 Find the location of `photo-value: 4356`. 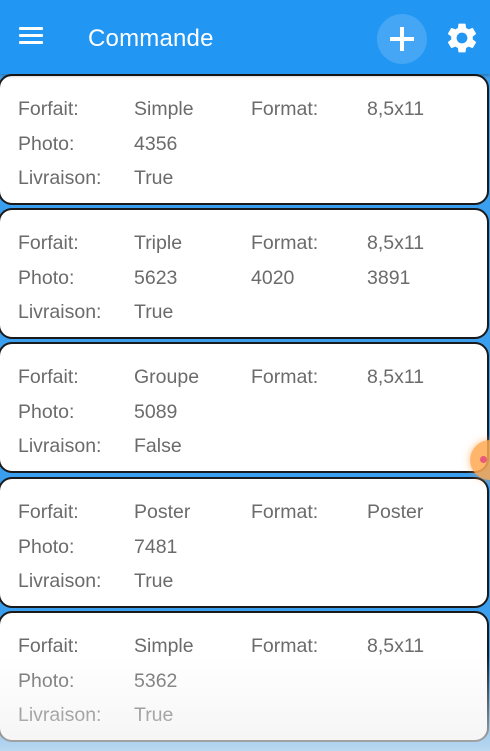

photo-value: 4356 is located at coordinates (156, 144).